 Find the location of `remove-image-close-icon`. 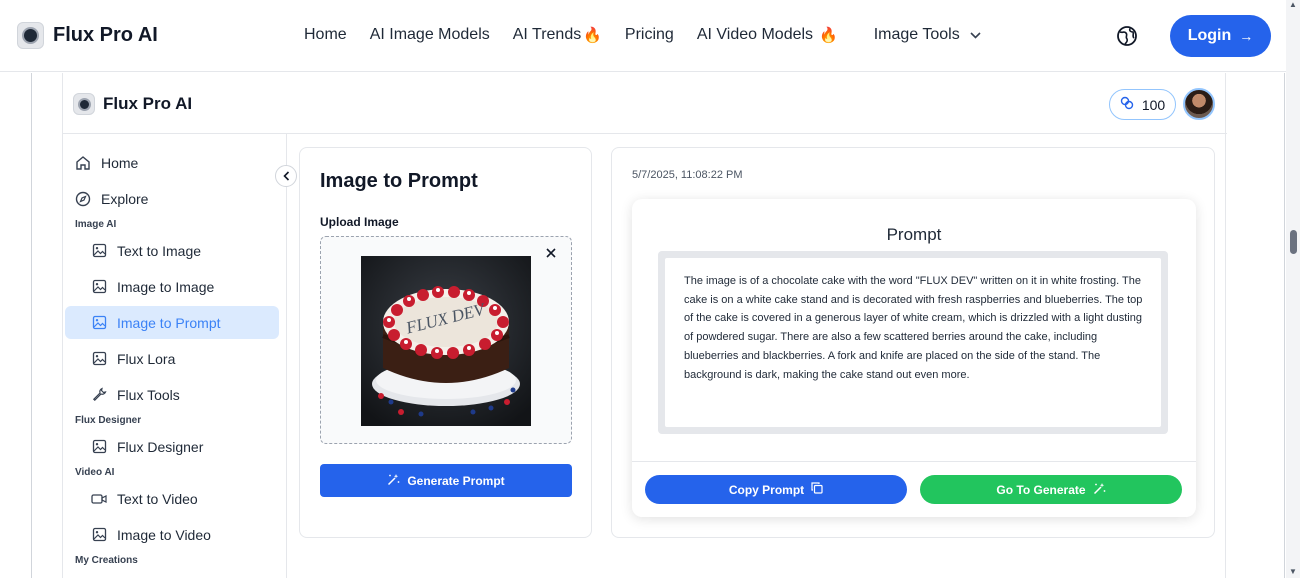

remove-image-close-icon is located at coordinates (551, 253).